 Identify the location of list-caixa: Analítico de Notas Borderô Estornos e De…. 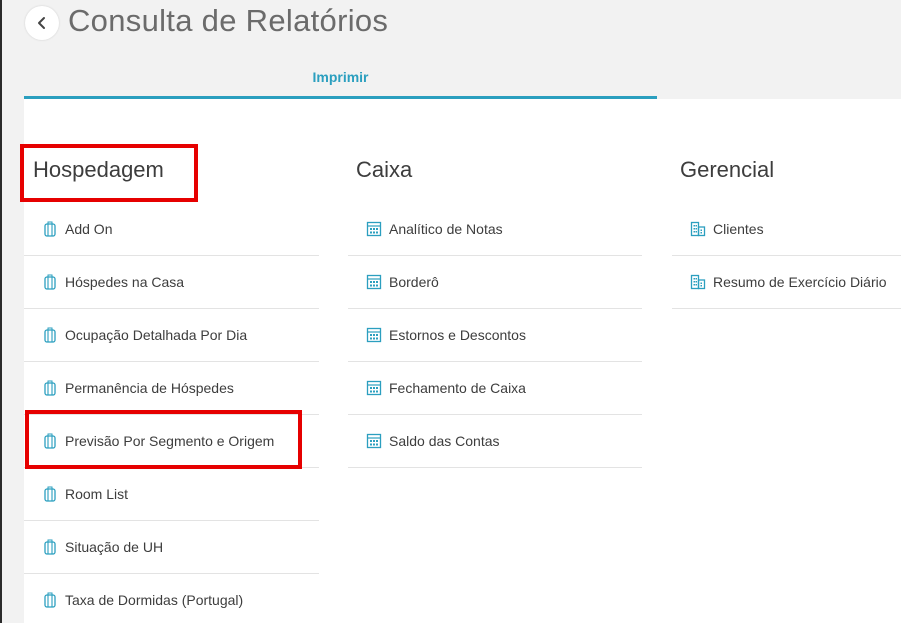
(495, 335).